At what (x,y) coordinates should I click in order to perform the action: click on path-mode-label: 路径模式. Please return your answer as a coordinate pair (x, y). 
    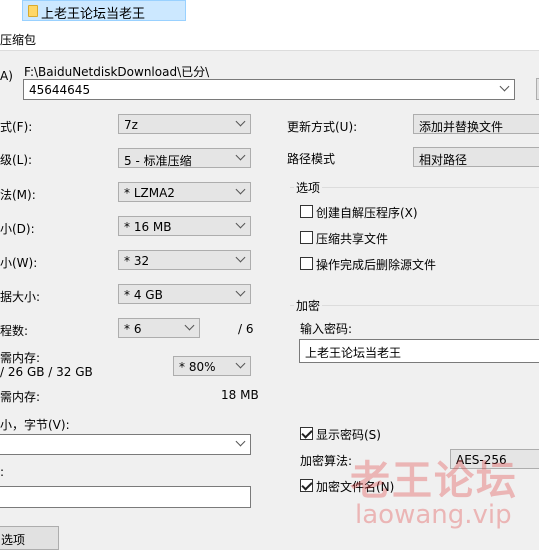
    Looking at the image, I should click on (311, 159).